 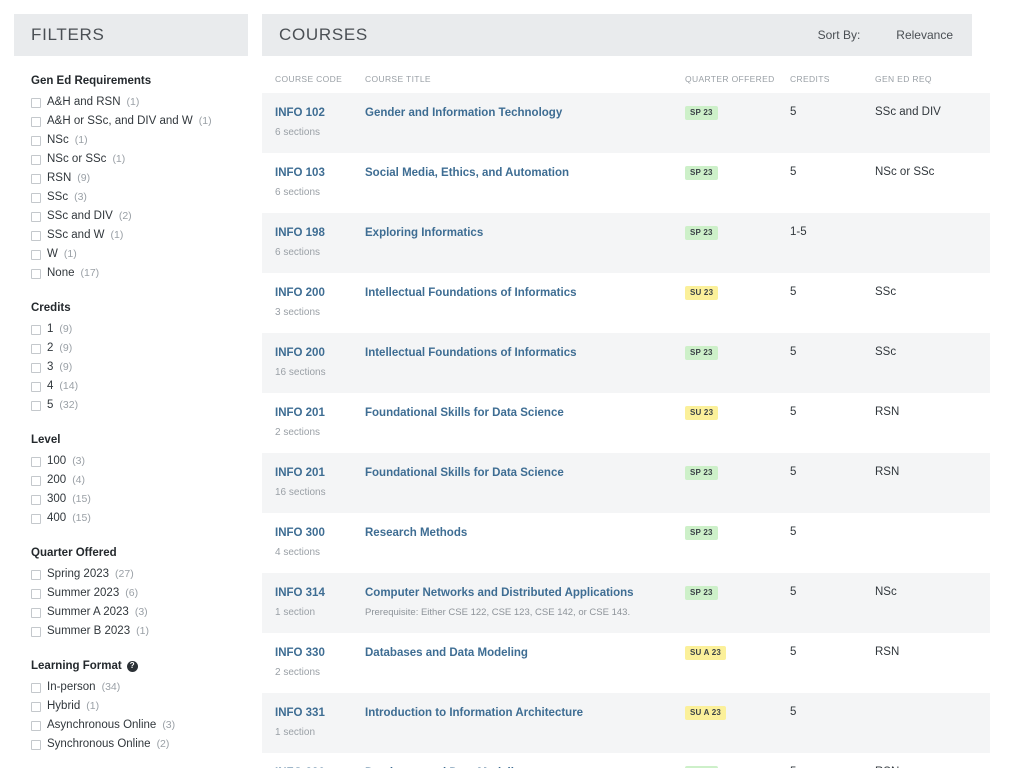 I want to click on filter-option: A&H or SSc, and DIV and W (1), so click(x=131, y=121).